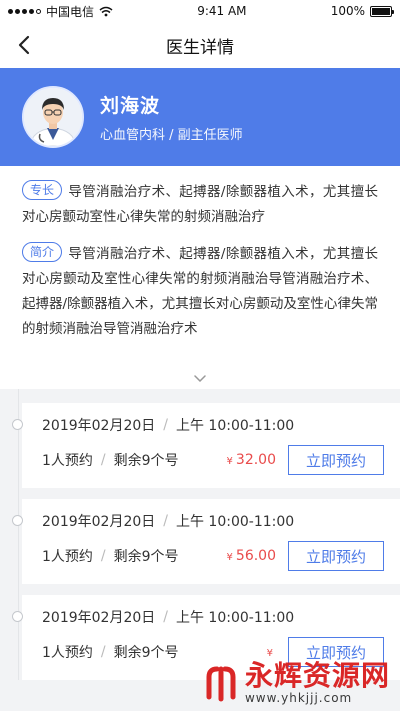  I want to click on expand-chevron-down-icon, so click(200, 378).